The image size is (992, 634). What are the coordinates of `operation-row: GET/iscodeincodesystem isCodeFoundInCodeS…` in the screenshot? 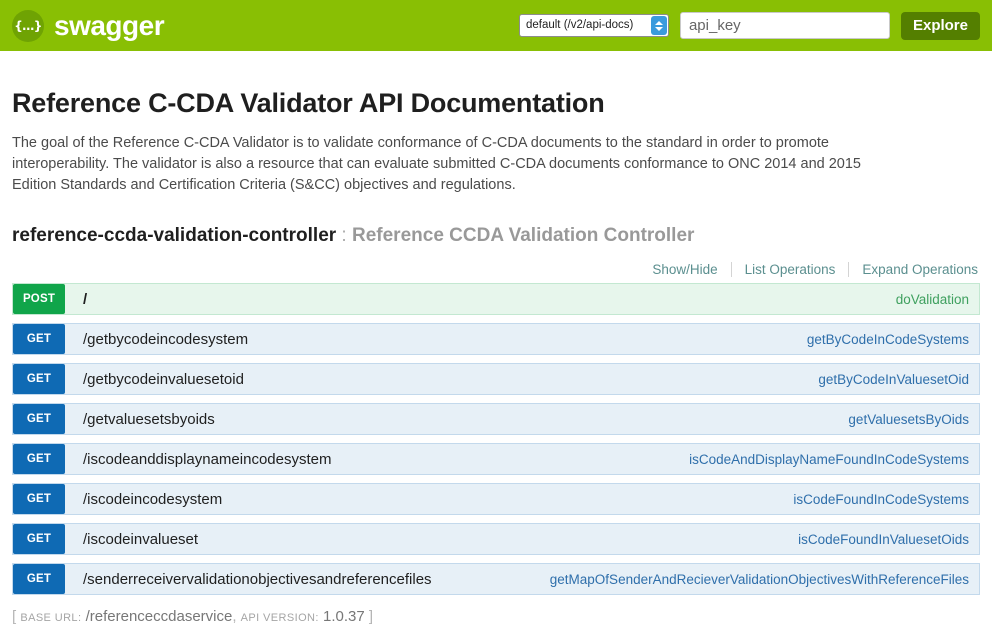 It's located at (496, 499).